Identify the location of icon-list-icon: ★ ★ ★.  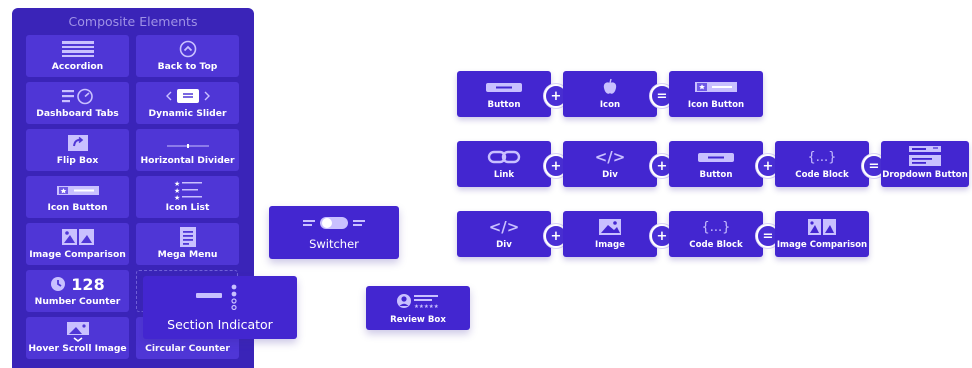
(187, 190).